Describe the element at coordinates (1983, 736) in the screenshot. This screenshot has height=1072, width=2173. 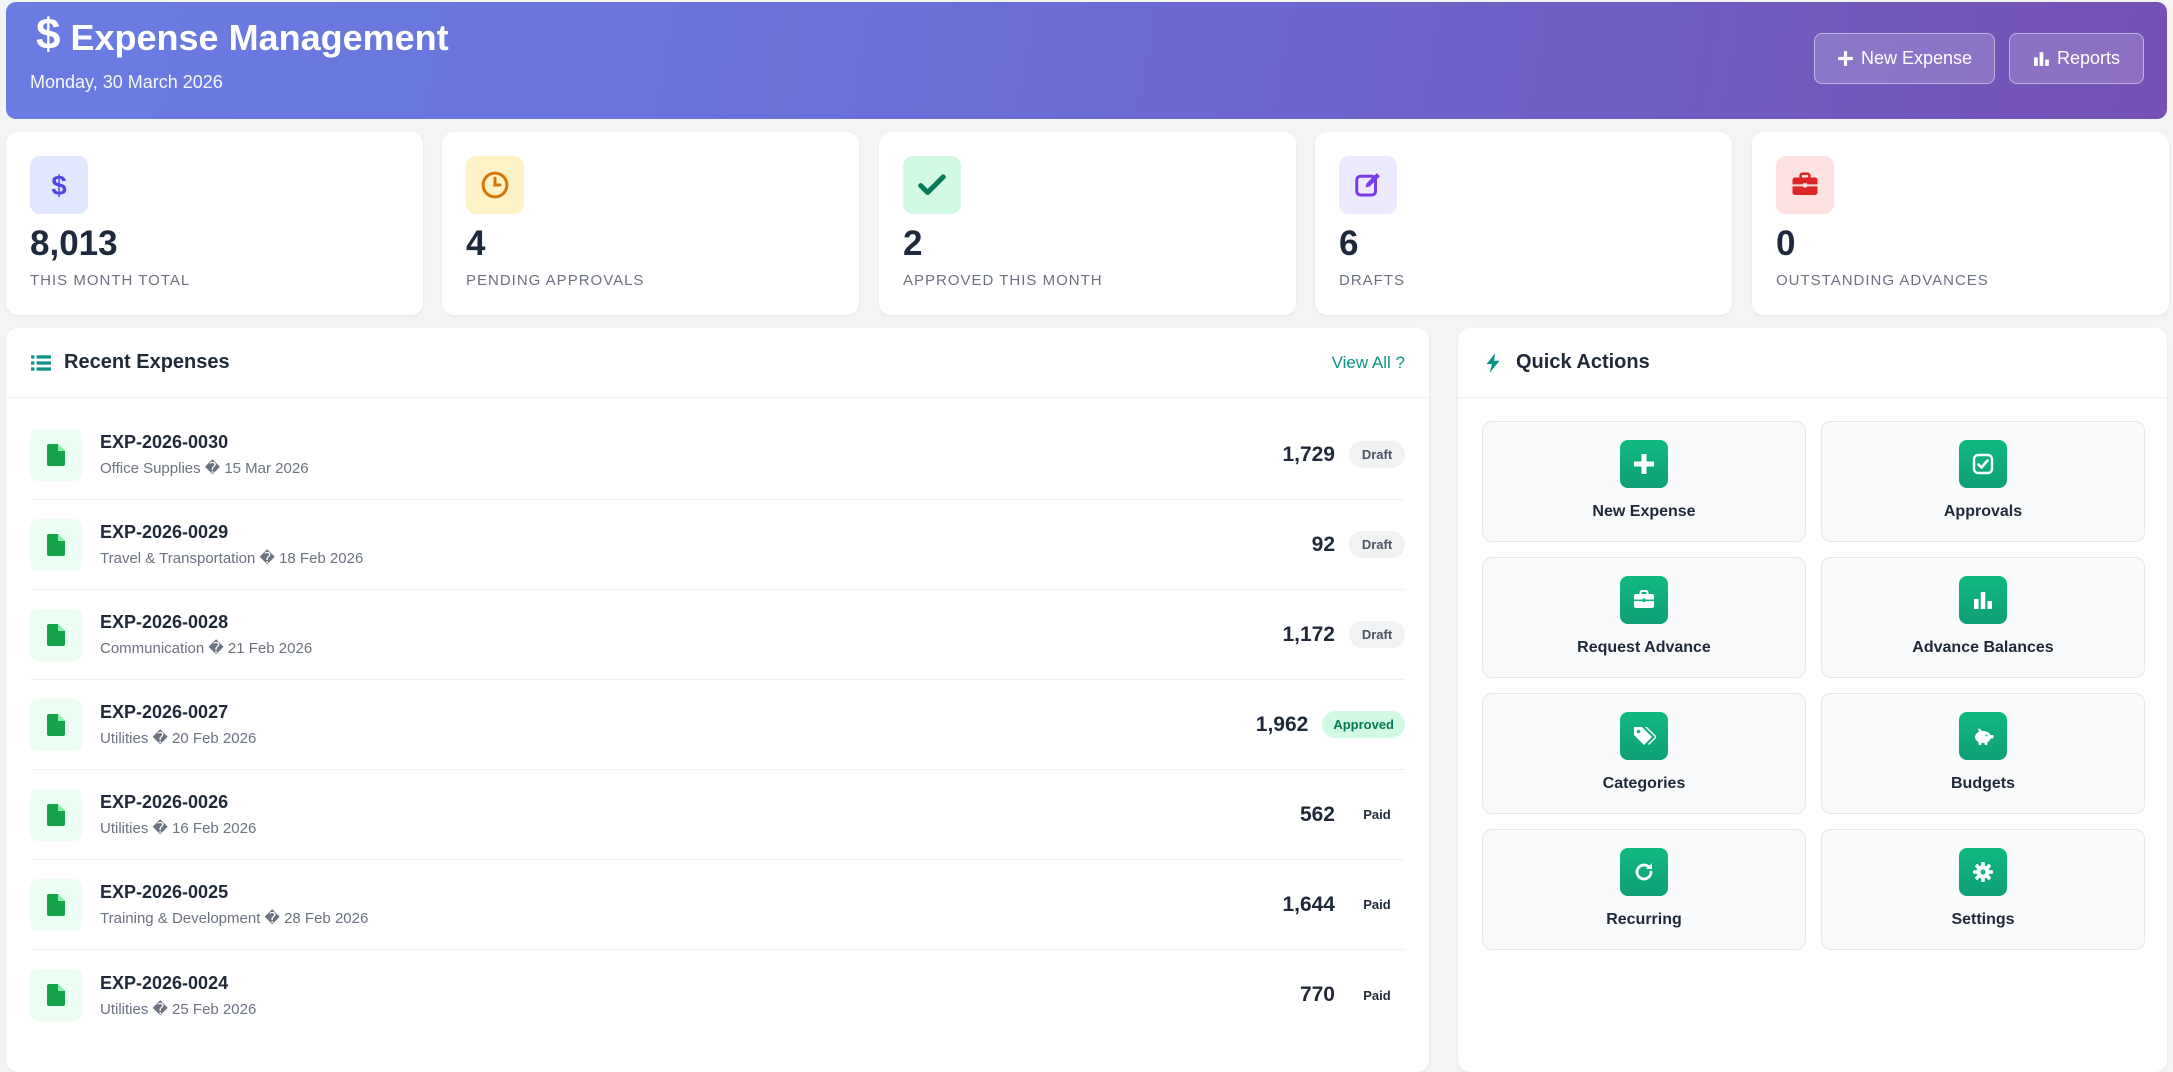
I see `piggy-bank-icon` at that location.